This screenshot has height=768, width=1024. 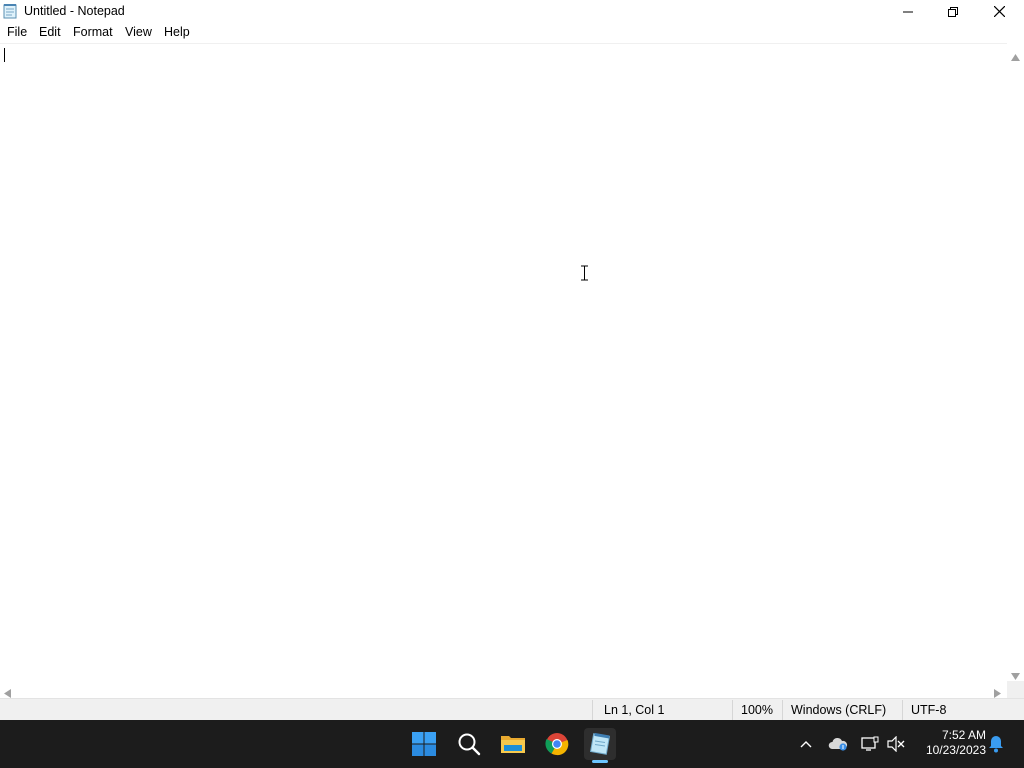 What do you see at coordinates (600, 761) in the screenshot?
I see `active-app-indicator` at bounding box center [600, 761].